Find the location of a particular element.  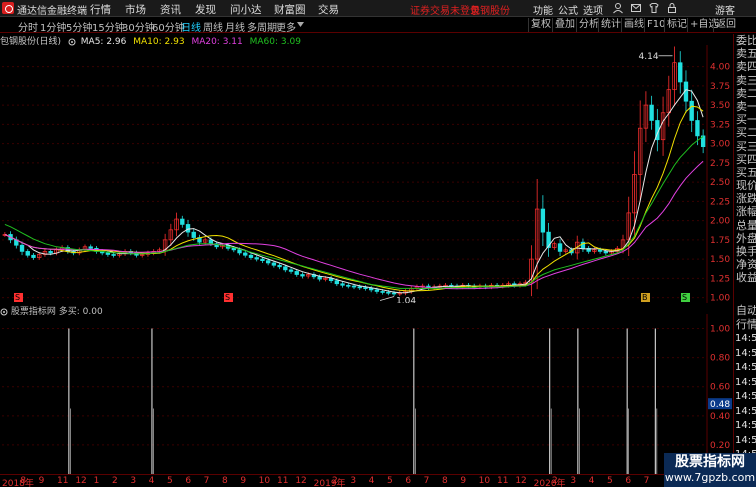

tool-mark: 标记 is located at coordinates (676, 25).